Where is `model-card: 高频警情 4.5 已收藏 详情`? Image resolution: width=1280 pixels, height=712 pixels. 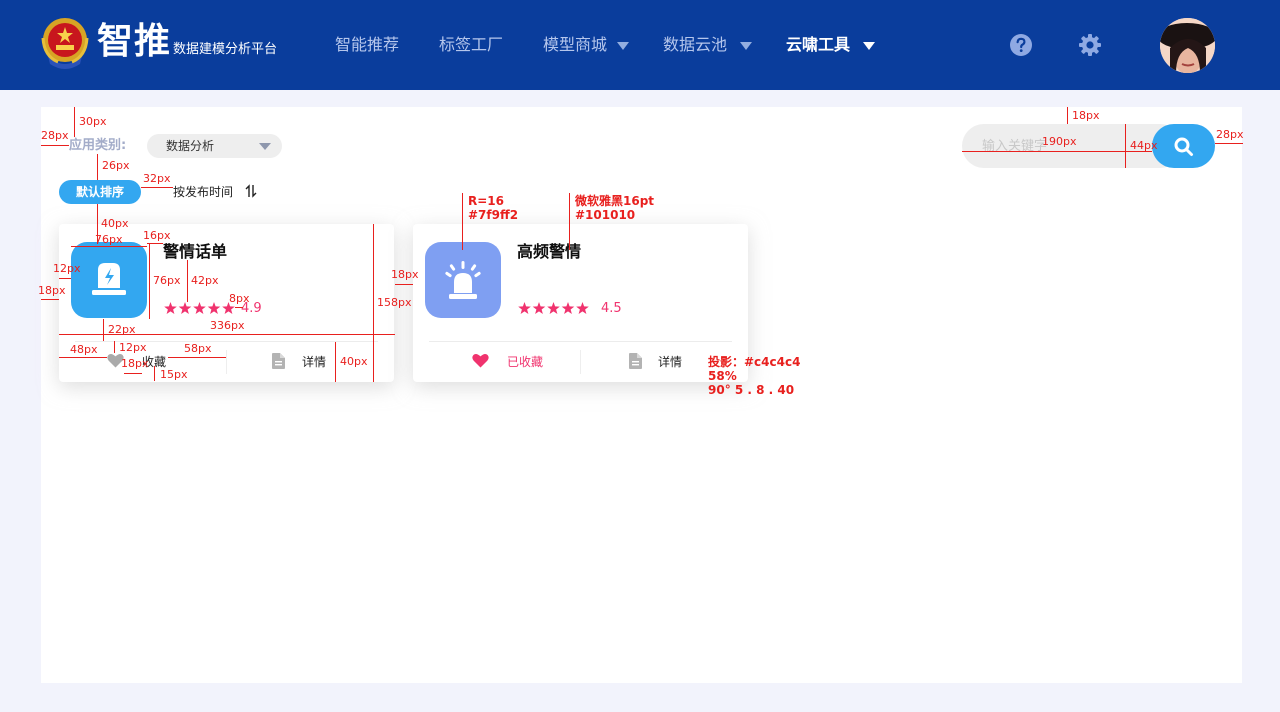 model-card: 高频警情 4.5 已收藏 详情 is located at coordinates (580, 303).